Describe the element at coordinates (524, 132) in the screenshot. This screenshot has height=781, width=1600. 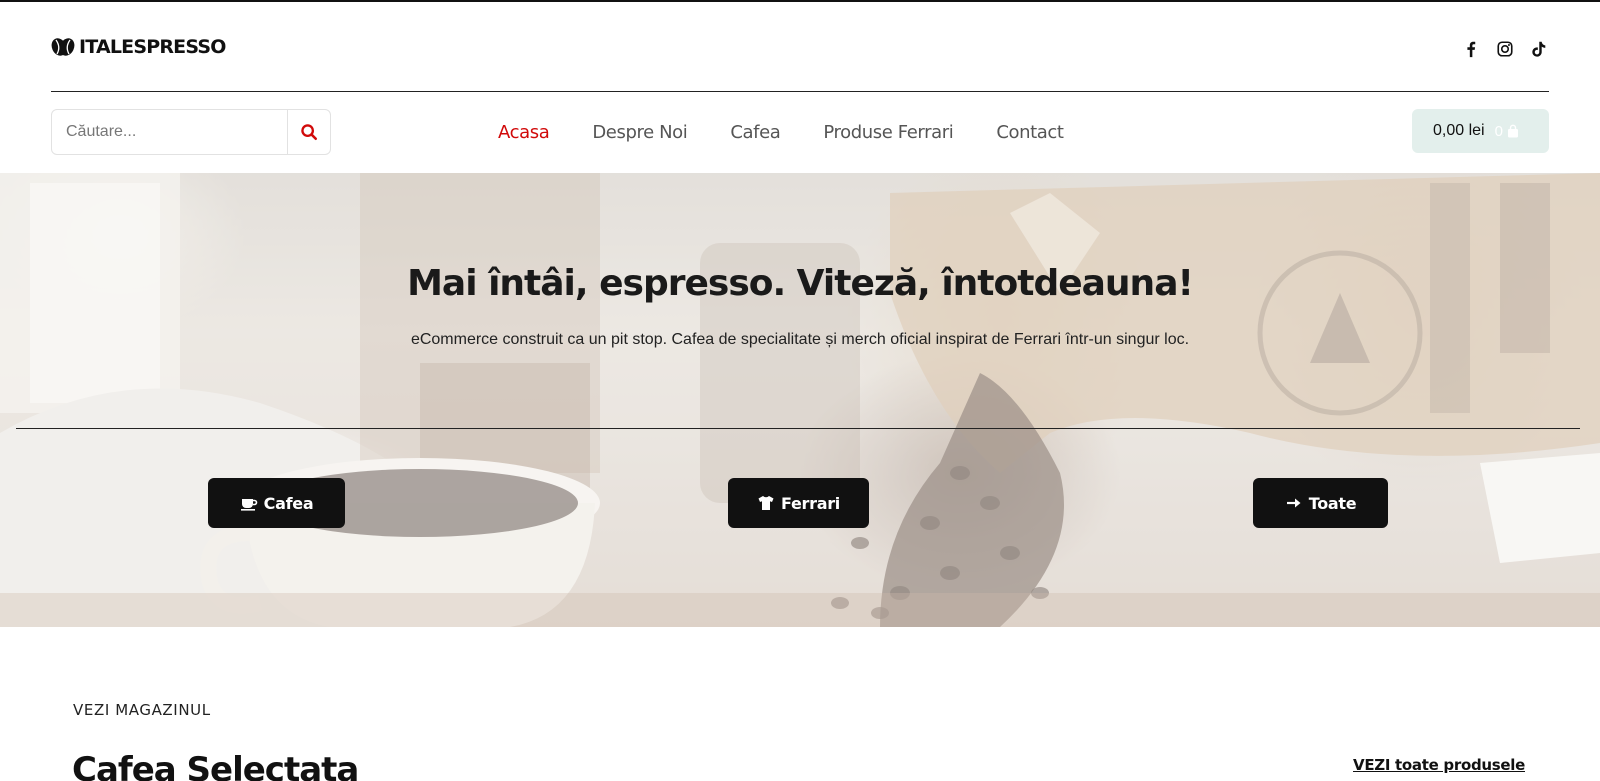
I see `nav-item-acasa: Acasa` at that location.